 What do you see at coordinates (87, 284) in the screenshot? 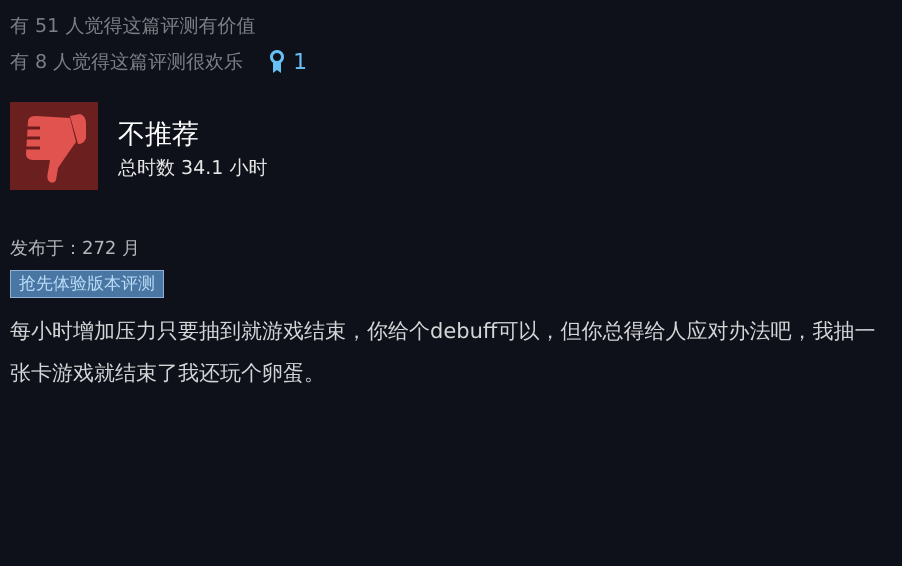
I see `early-access-tag: 抢先体验版本评测` at bounding box center [87, 284].